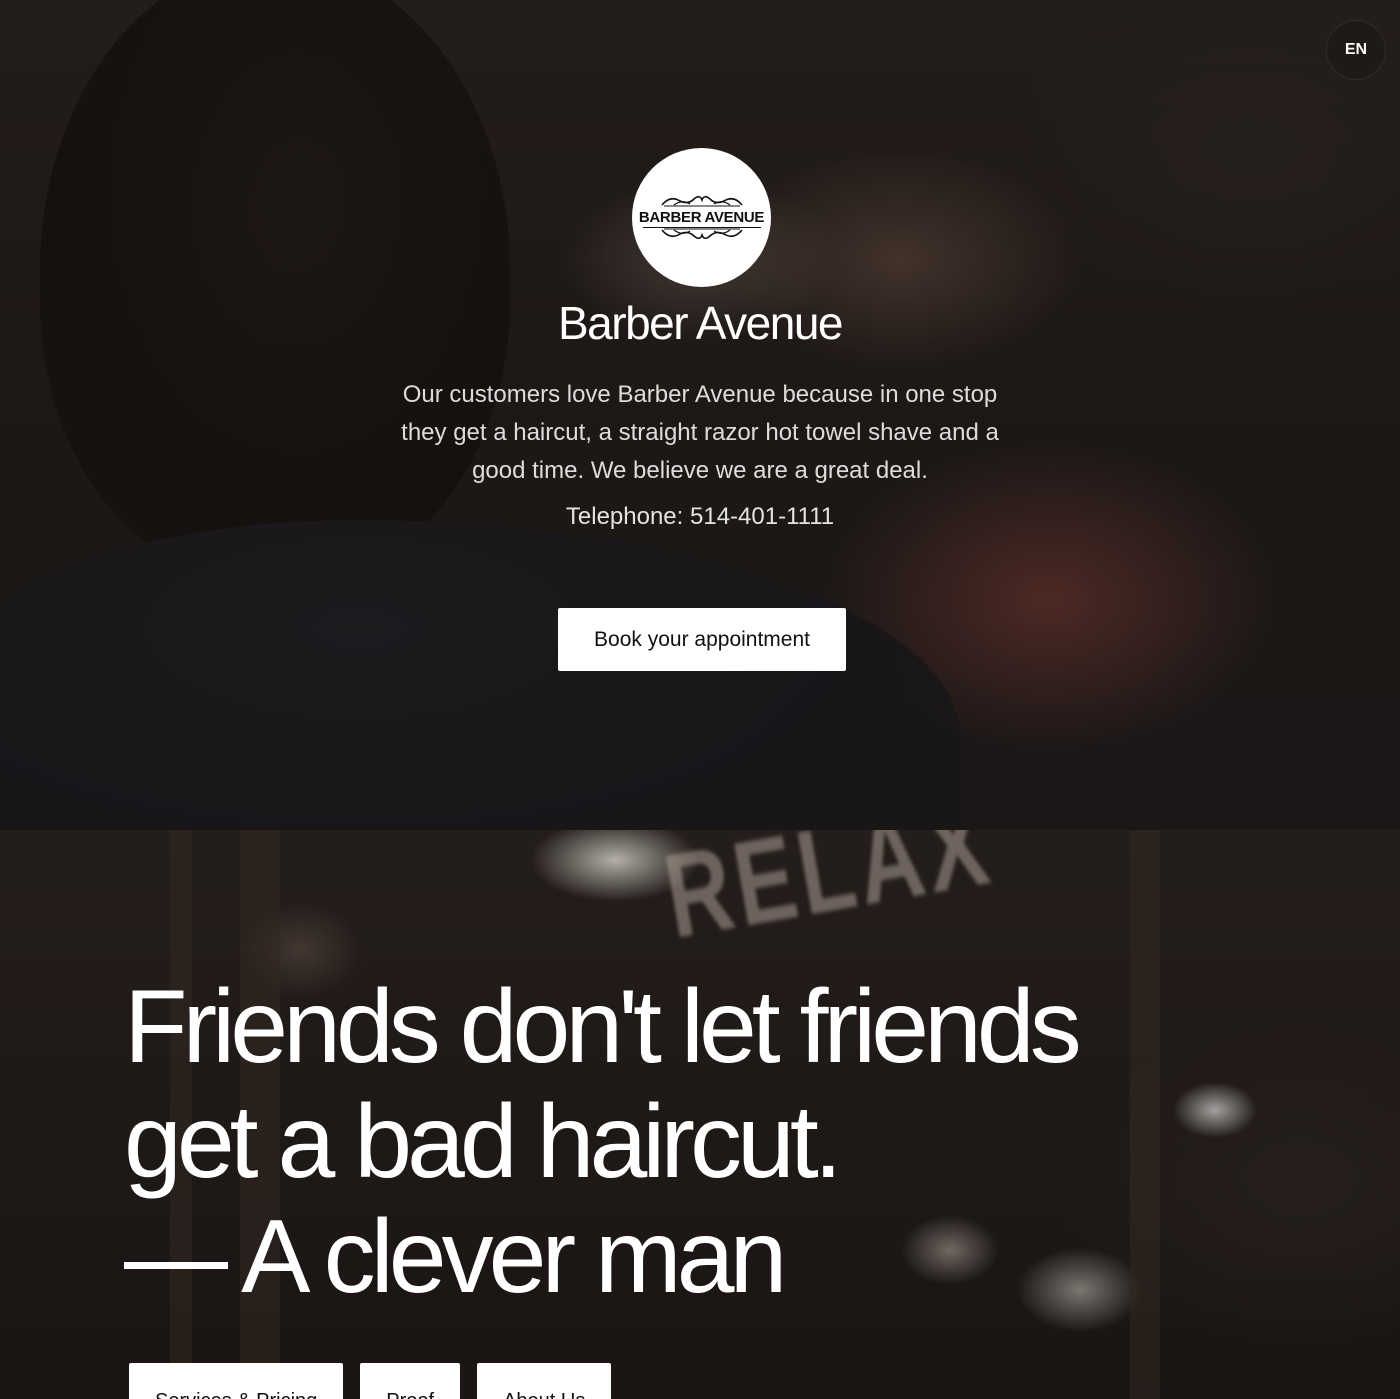 Image resolution: width=1400 pixels, height=1399 pixels. Describe the element at coordinates (1356, 50) in the screenshot. I see `language-switcher: EN` at that location.